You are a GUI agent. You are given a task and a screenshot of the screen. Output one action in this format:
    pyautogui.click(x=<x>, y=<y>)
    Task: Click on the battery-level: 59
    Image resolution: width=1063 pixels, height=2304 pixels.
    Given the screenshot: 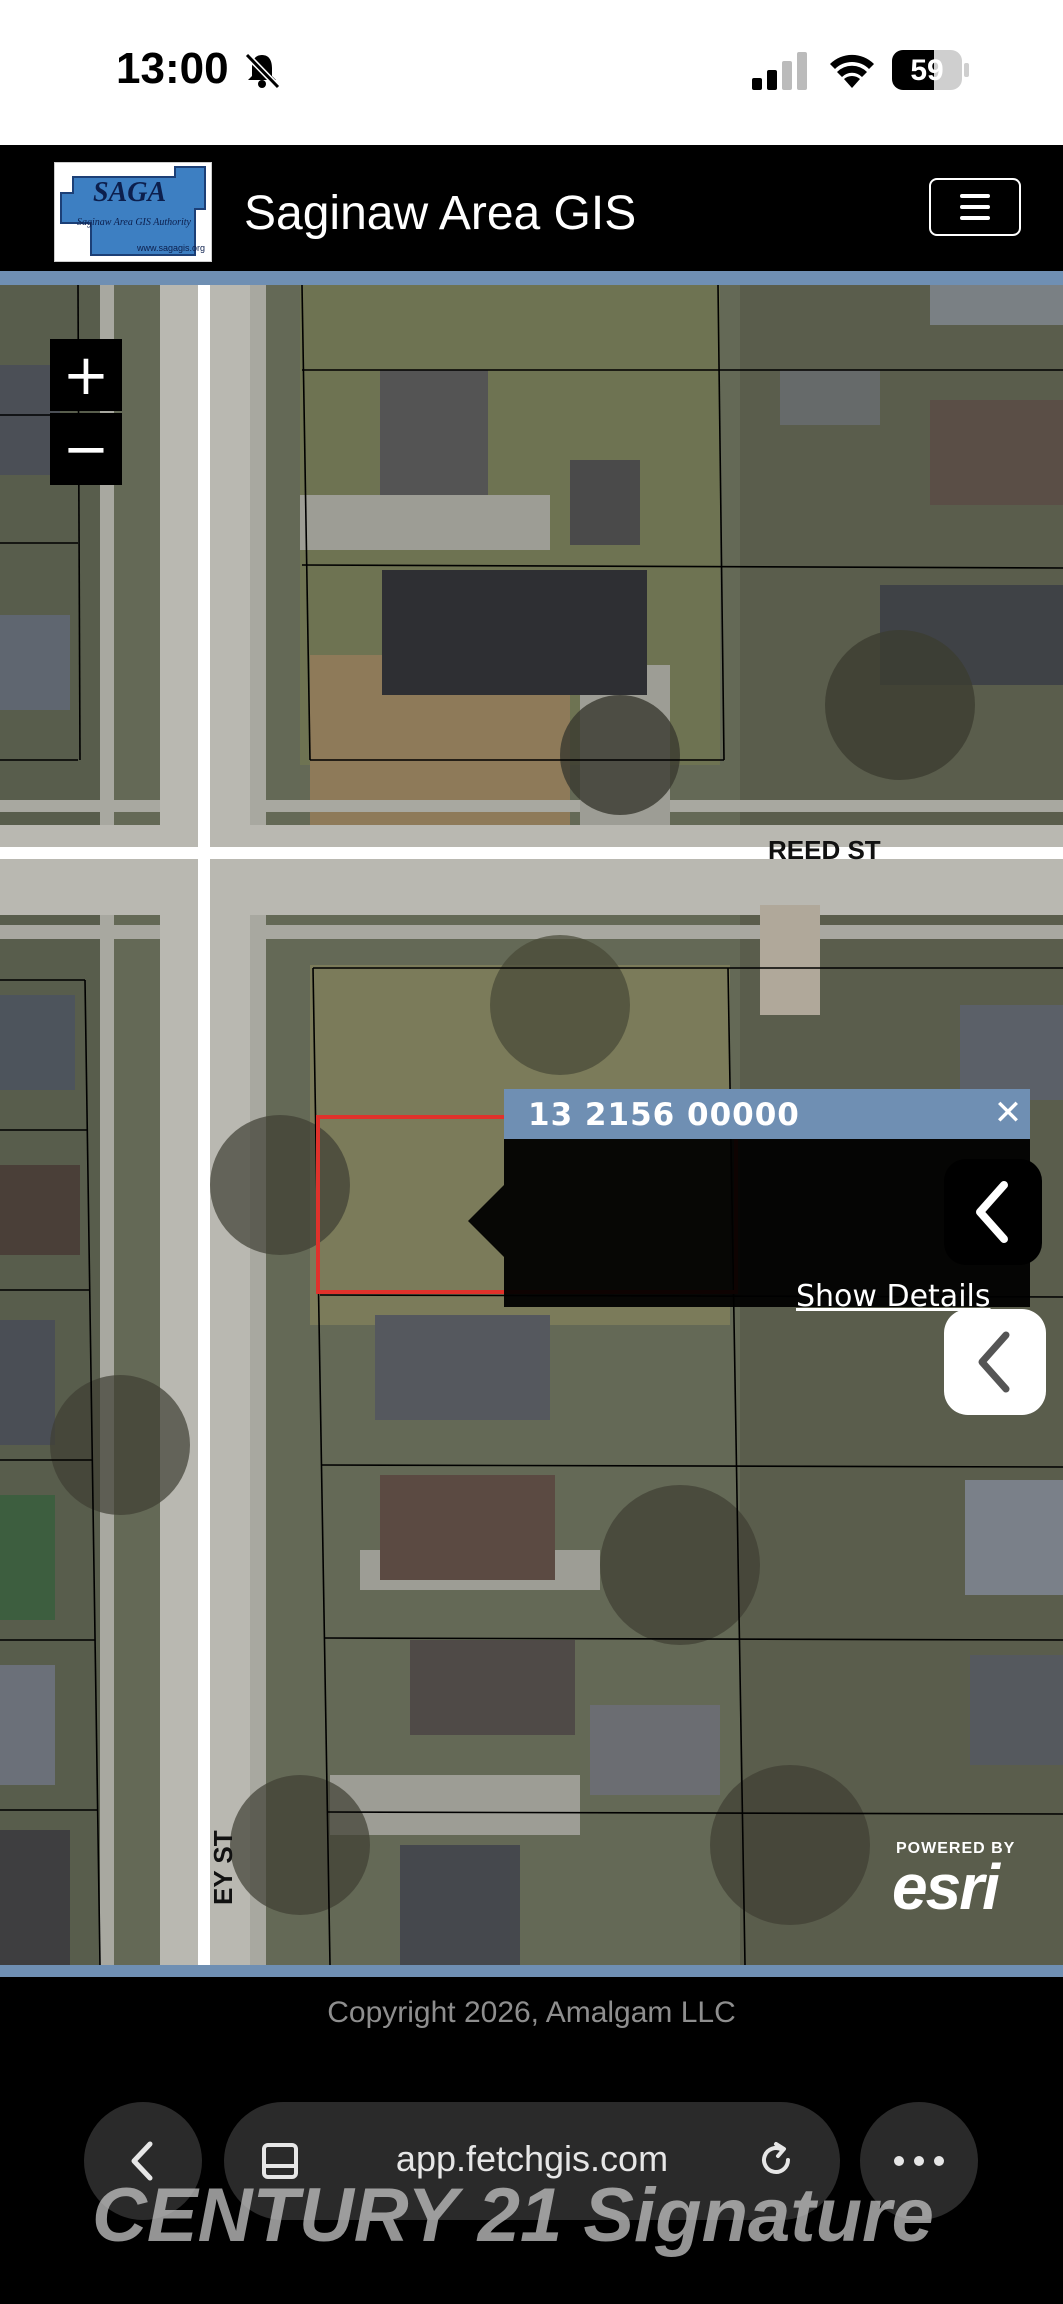 What is the action you would take?
    pyautogui.click(x=927, y=70)
    